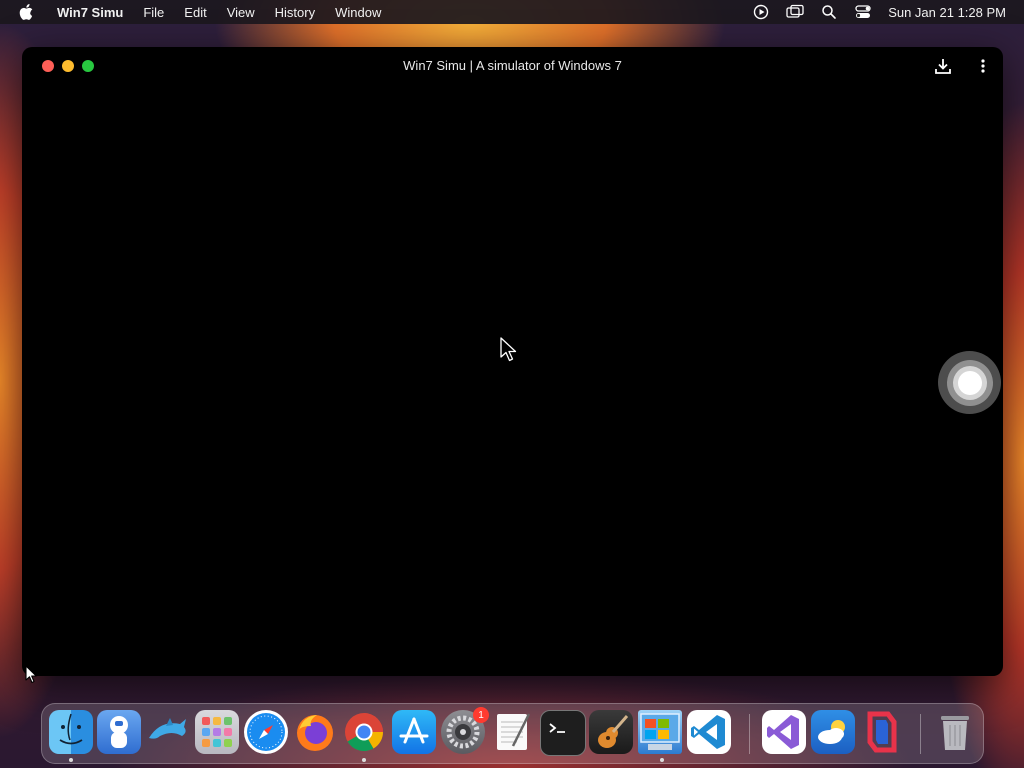 The width and height of the screenshot is (1024, 768). What do you see at coordinates (119, 732) in the screenshot?
I see `astronaut-icon` at bounding box center [119, 732].